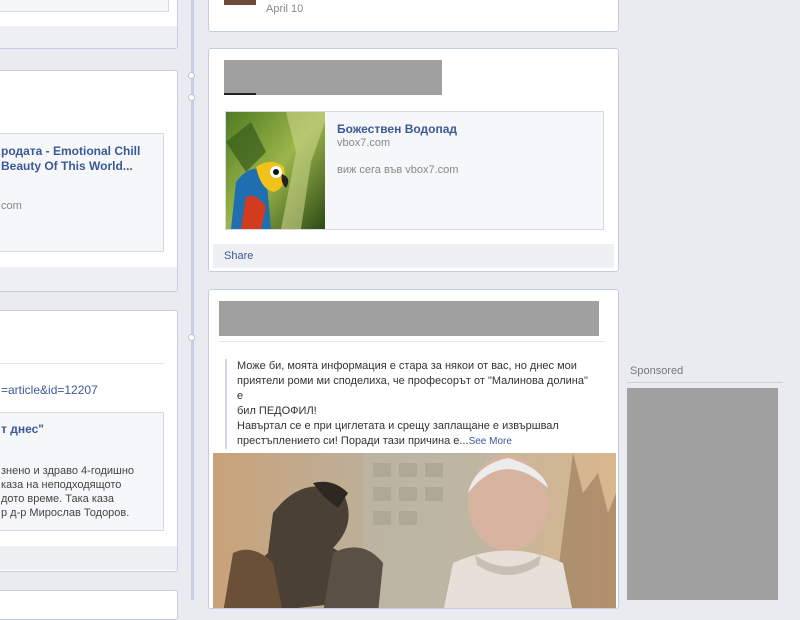 The height and width of the screenshot is (620, 800). What do you see at coordinates (49, 390) in the screenshot?
I see `shared-url-link: =article&id=12207` at bounding box center [49, 390].